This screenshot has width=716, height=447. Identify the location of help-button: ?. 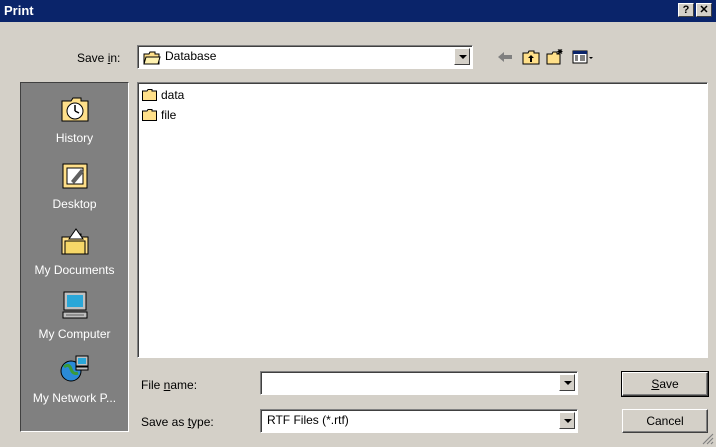
(686, 10).